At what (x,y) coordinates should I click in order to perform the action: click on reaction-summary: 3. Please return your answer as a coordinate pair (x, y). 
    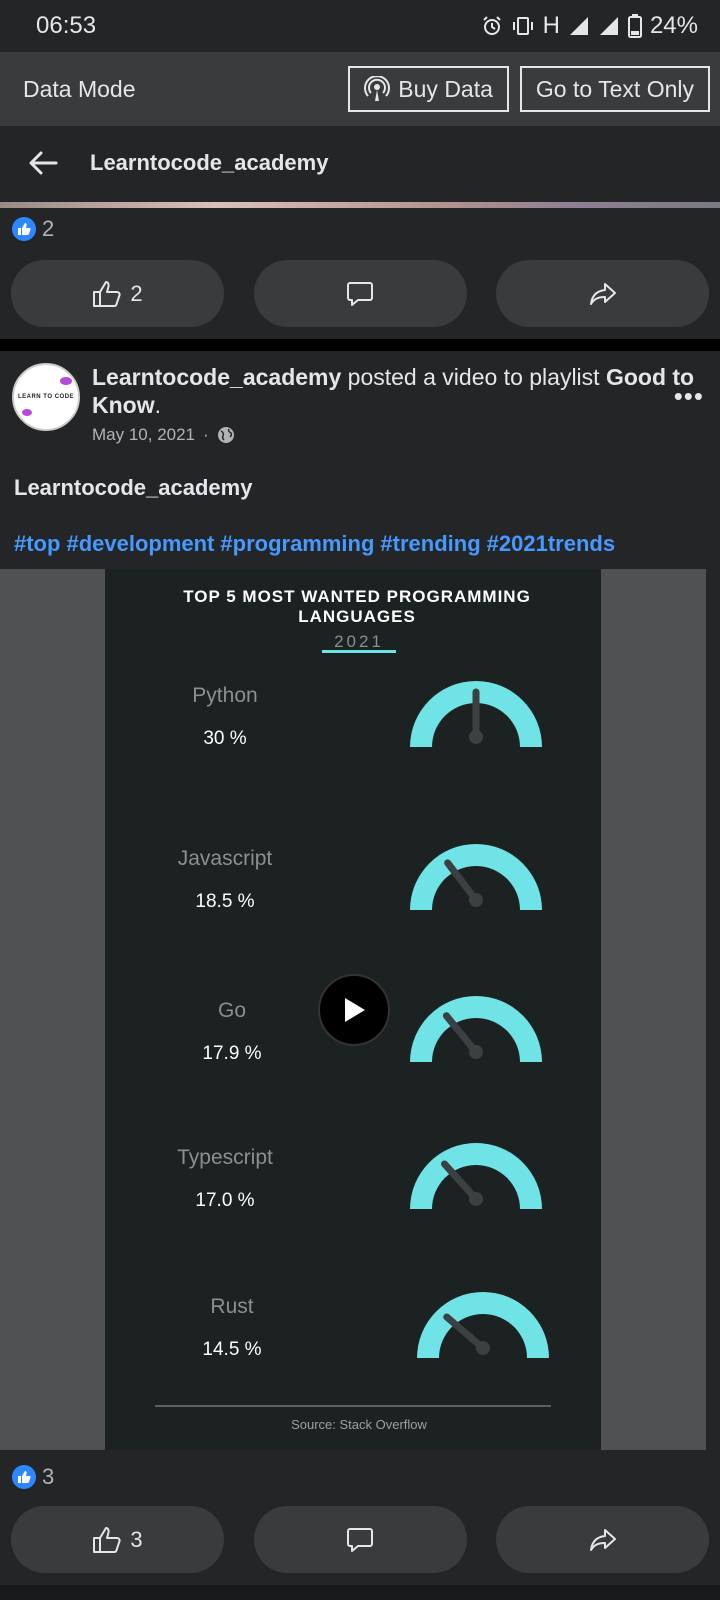
    Looking at the image, I should click on (360, 1477).